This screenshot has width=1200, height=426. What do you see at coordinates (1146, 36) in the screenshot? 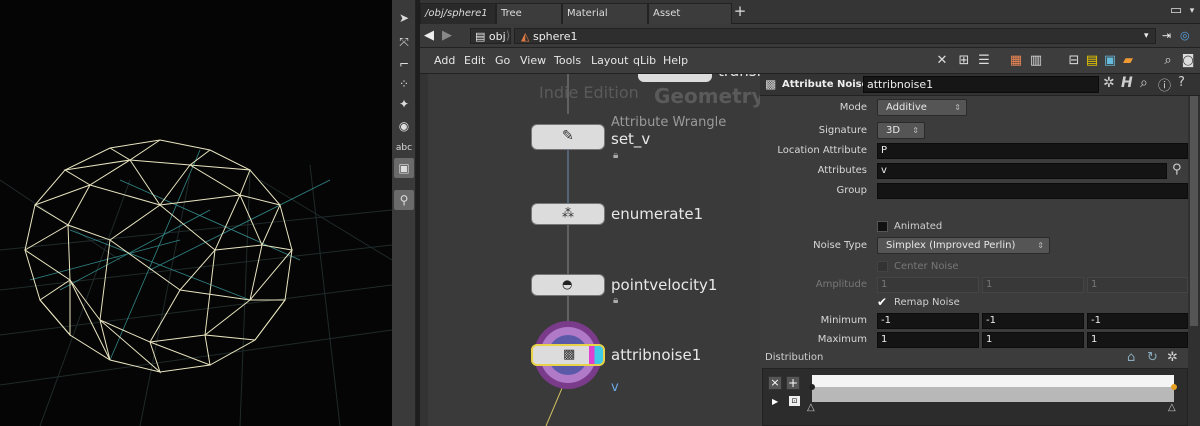
I see `path-dropdown-icon: ▾` at bounding box center [1146, 36].